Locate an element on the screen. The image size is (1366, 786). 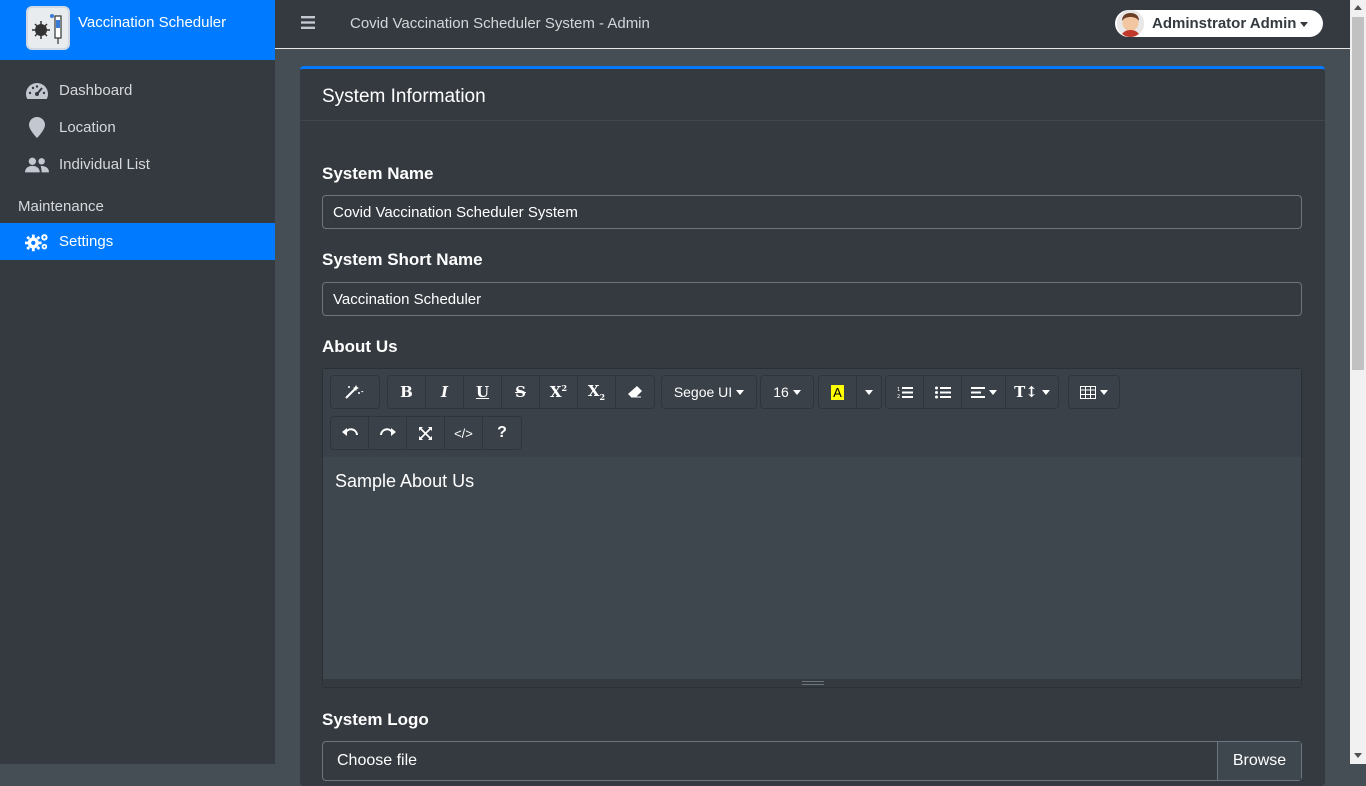
magic-style-button is located at coordinates (355, 392).